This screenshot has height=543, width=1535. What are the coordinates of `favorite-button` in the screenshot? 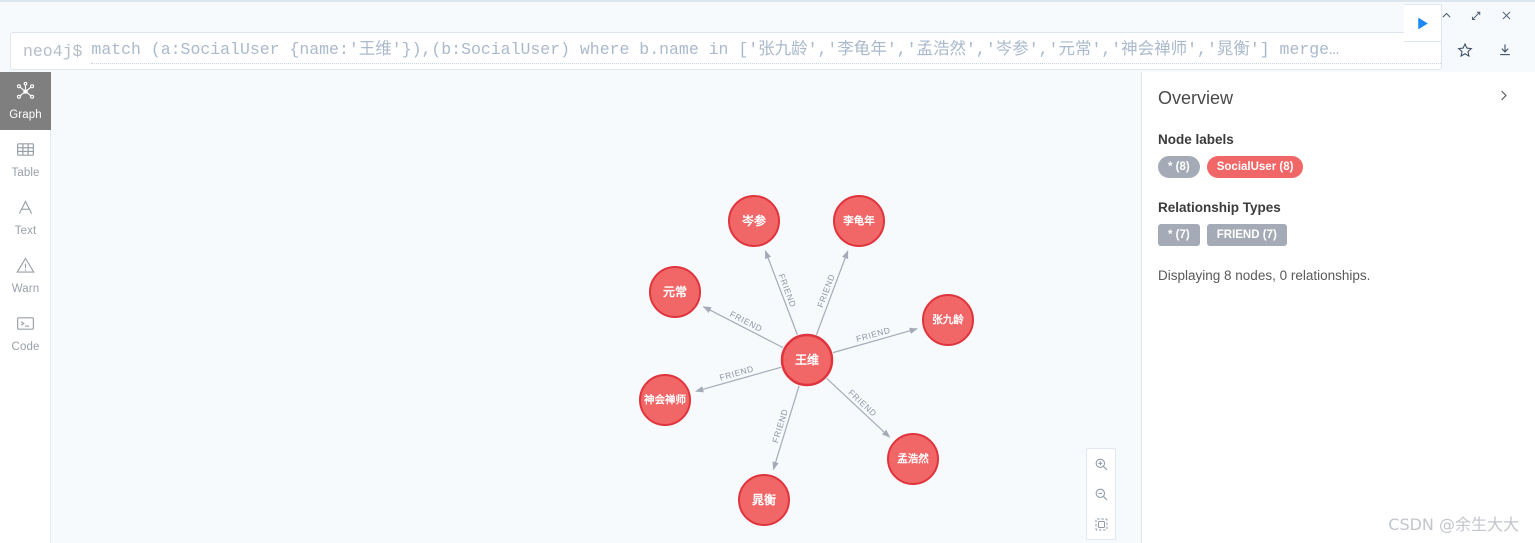 It's located at (1465, 50).